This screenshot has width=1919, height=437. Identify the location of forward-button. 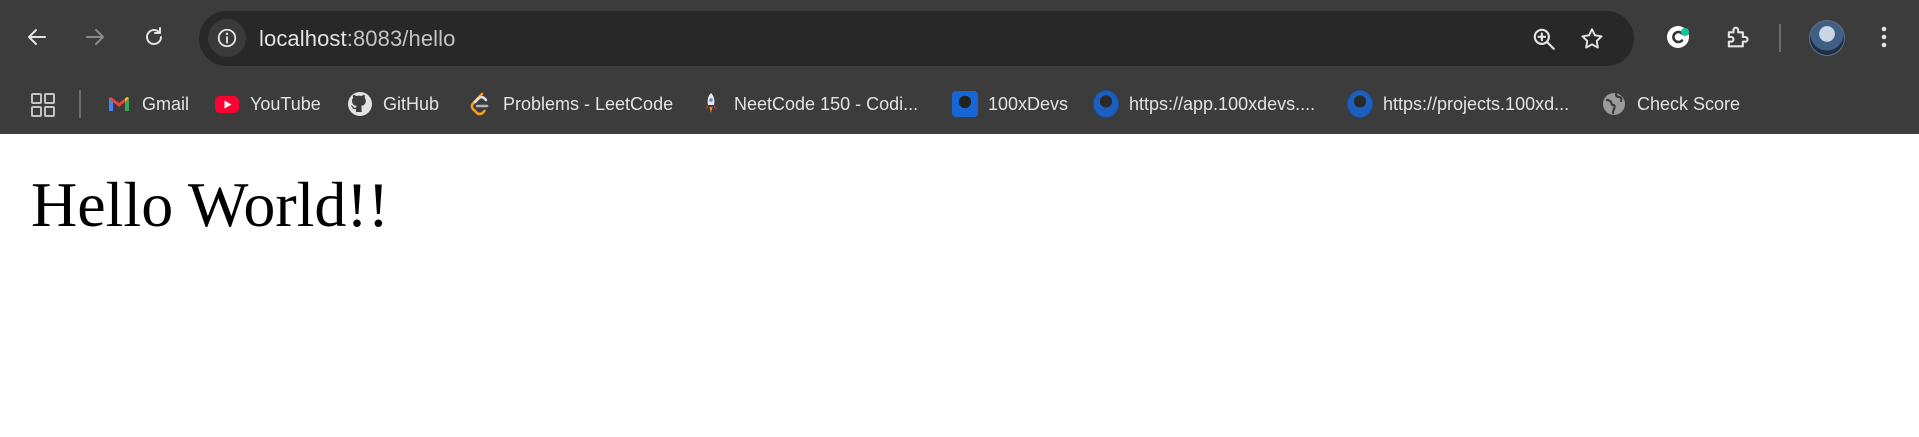
(95, 37).